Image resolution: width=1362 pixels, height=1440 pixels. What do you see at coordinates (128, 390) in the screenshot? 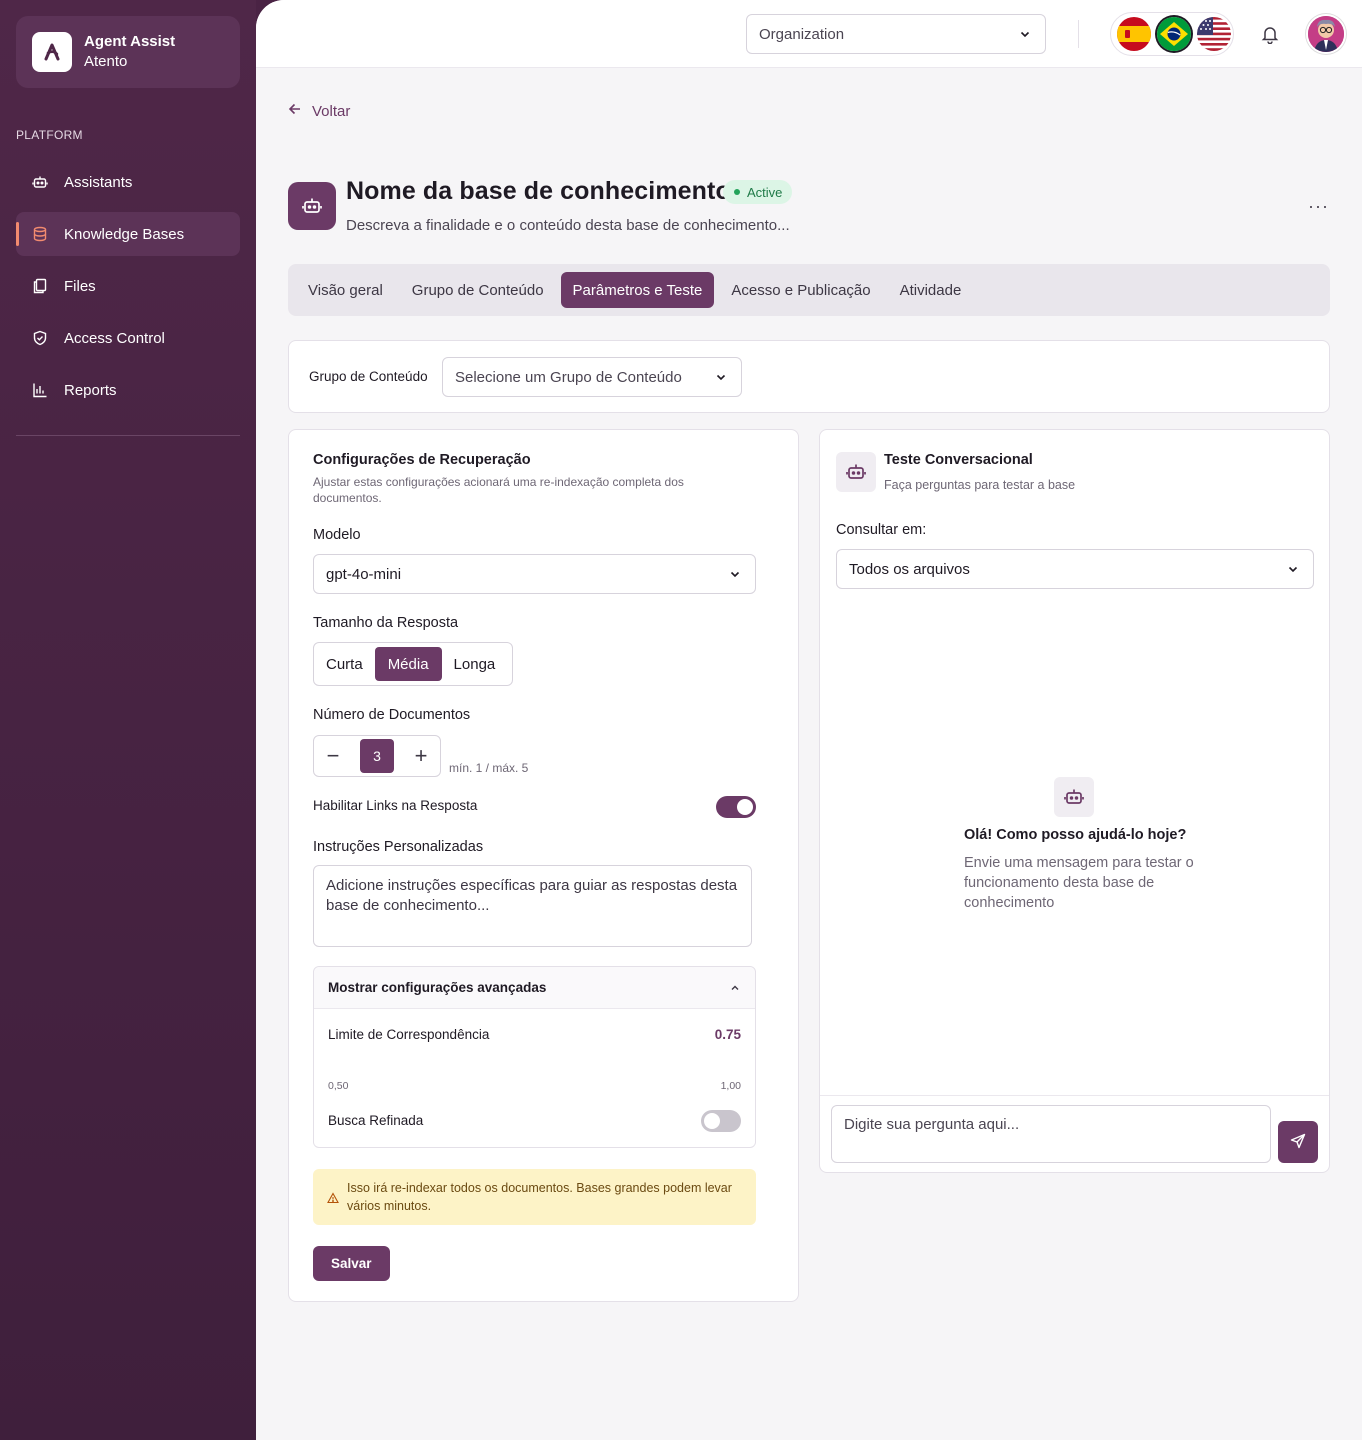
I see `sidebar-item-reports: Reports` at bounding box center [128, 390].